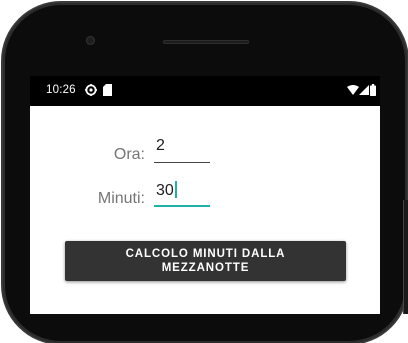  I want to click on battery-icon, so click(373, 91).